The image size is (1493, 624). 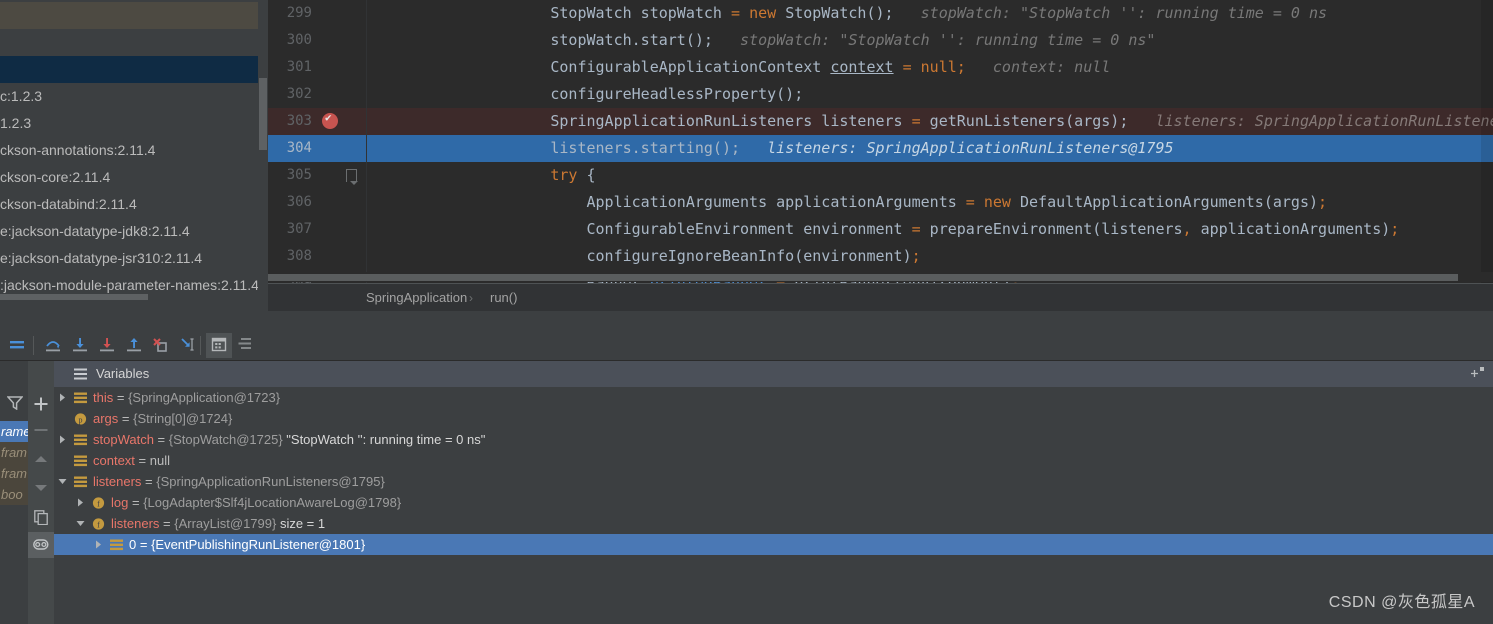 What do you see at coordinates (773, 397) in the screenshot?
I see `variable-row: this = {SpringApplication@1723}` at bounding box center [773, 397].